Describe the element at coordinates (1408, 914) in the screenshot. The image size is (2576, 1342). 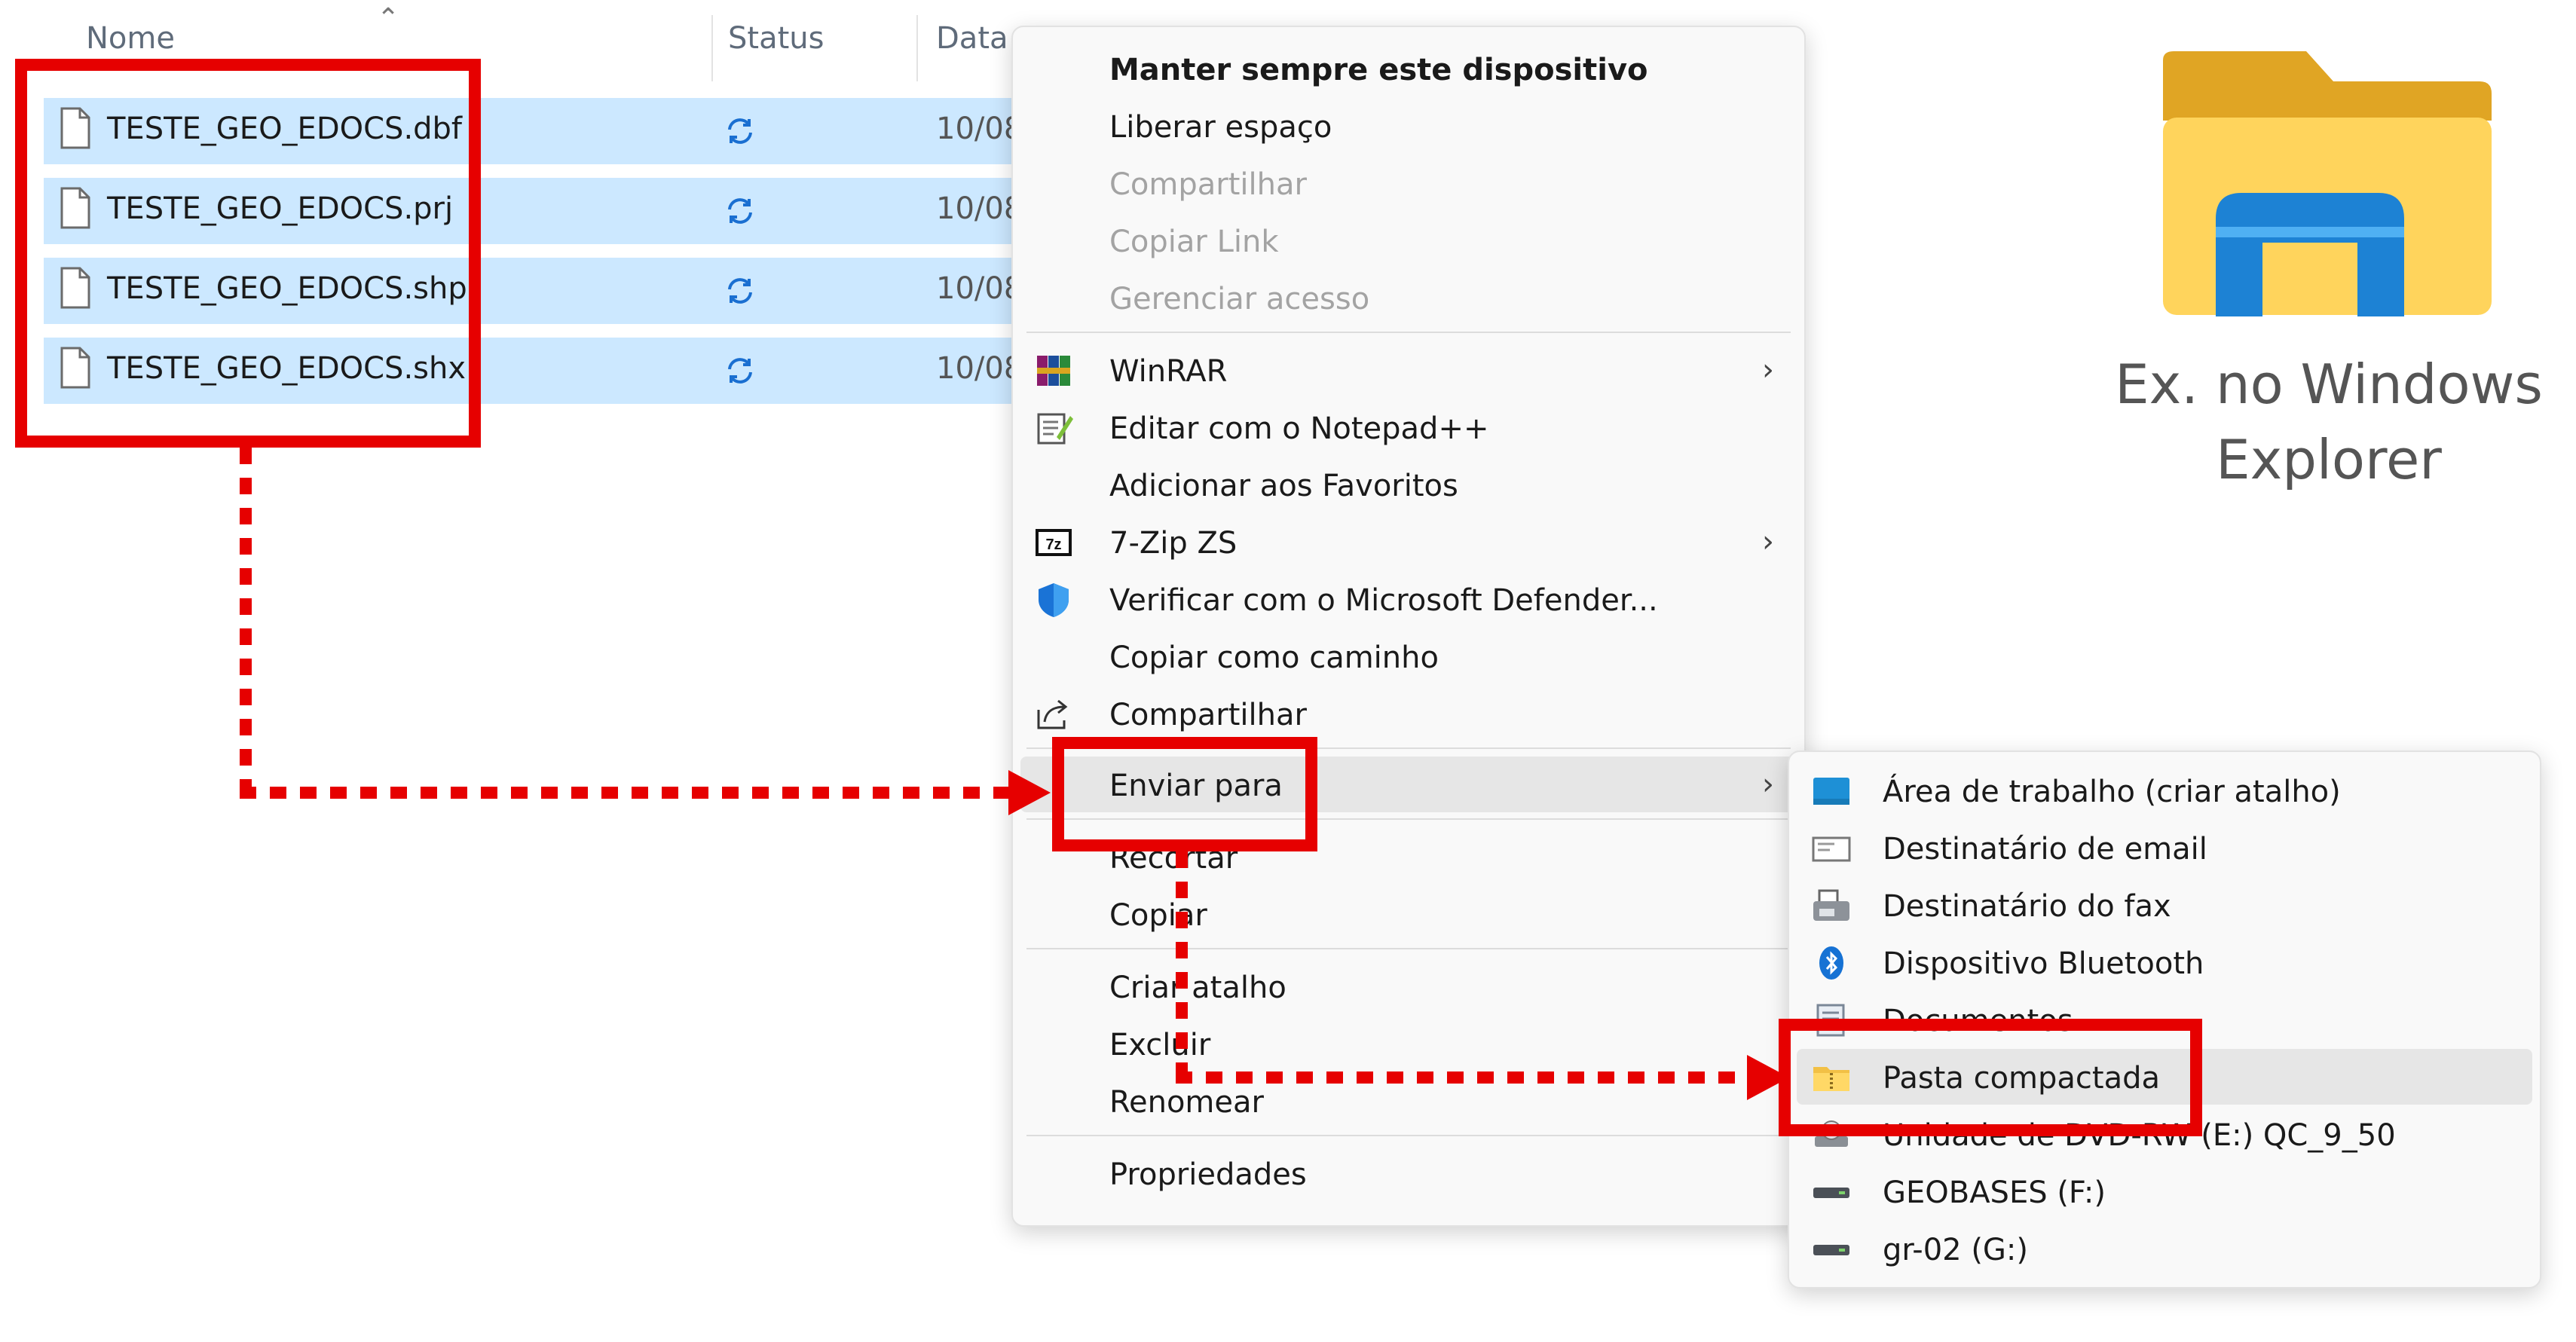
I see `menu-item-copy: Copiar` at that location.